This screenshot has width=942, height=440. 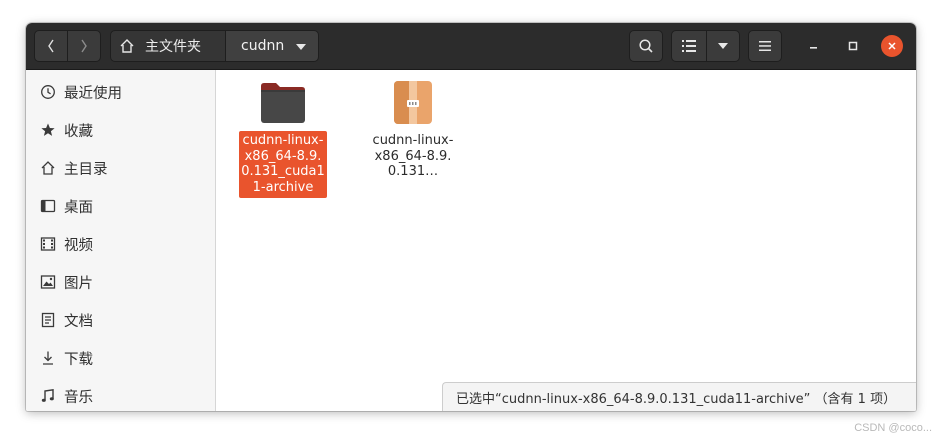 I want to click on view-options-button, so click(x=723, y=46).